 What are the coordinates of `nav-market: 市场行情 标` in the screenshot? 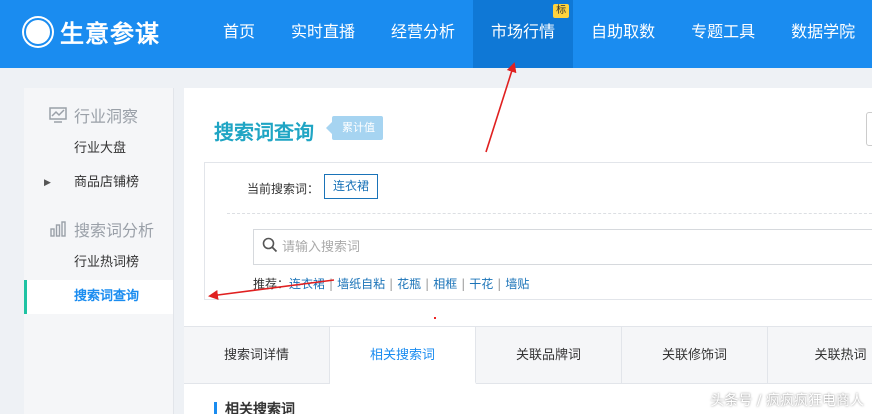 It's located at (523, 34).